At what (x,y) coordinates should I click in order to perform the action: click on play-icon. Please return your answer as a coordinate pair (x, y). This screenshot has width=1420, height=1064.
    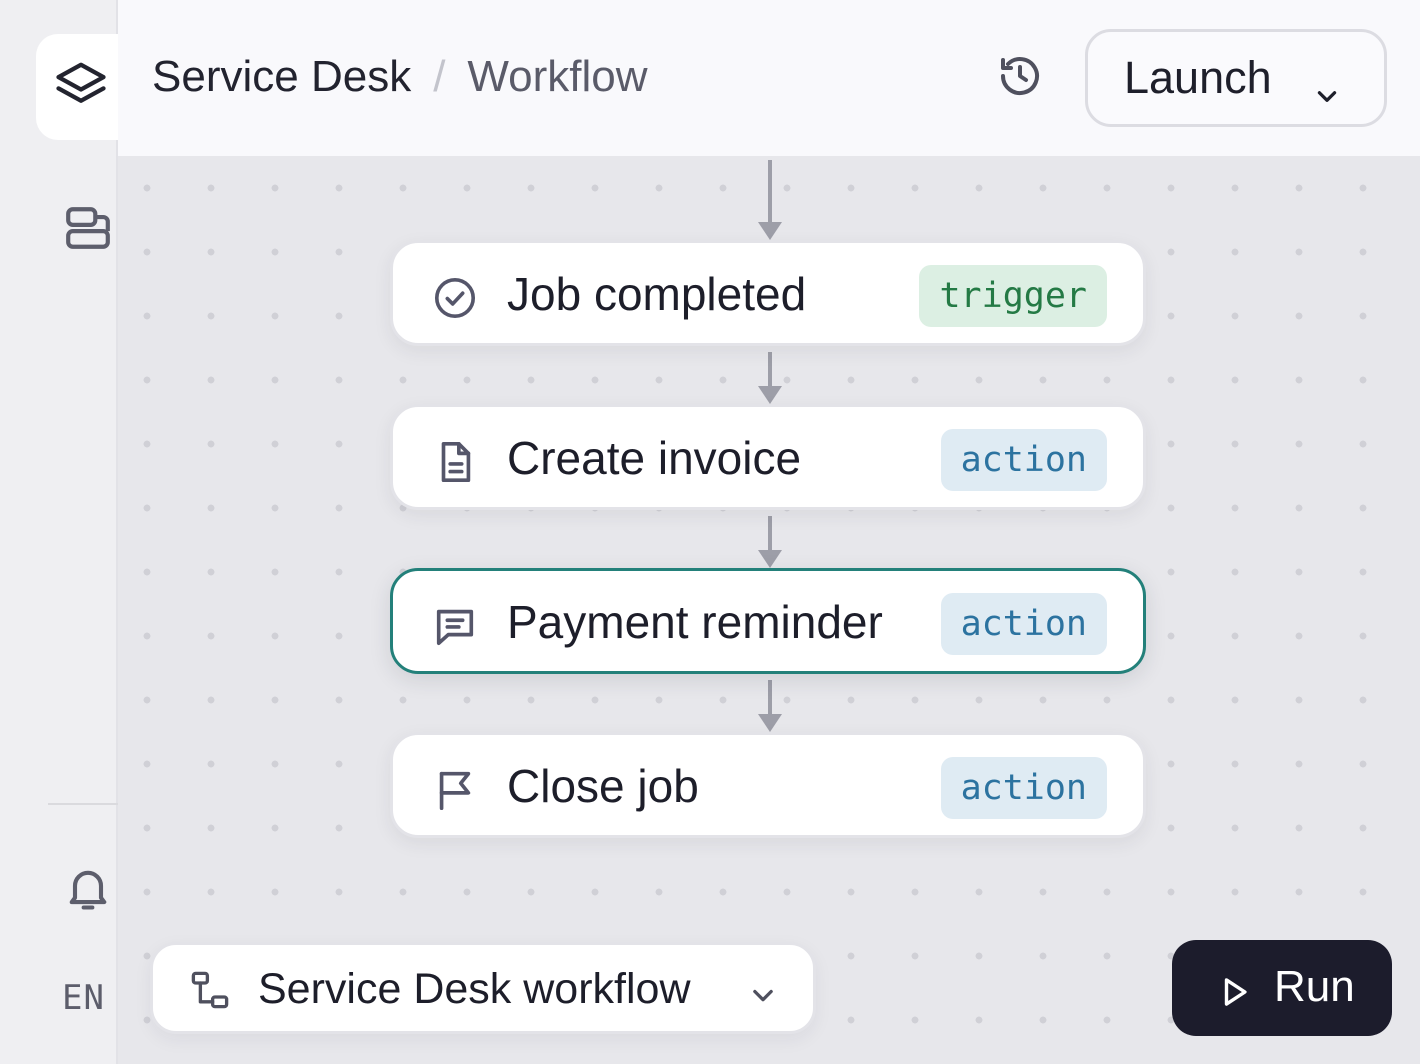
    Looking at the image, I should click on (1235, 995).